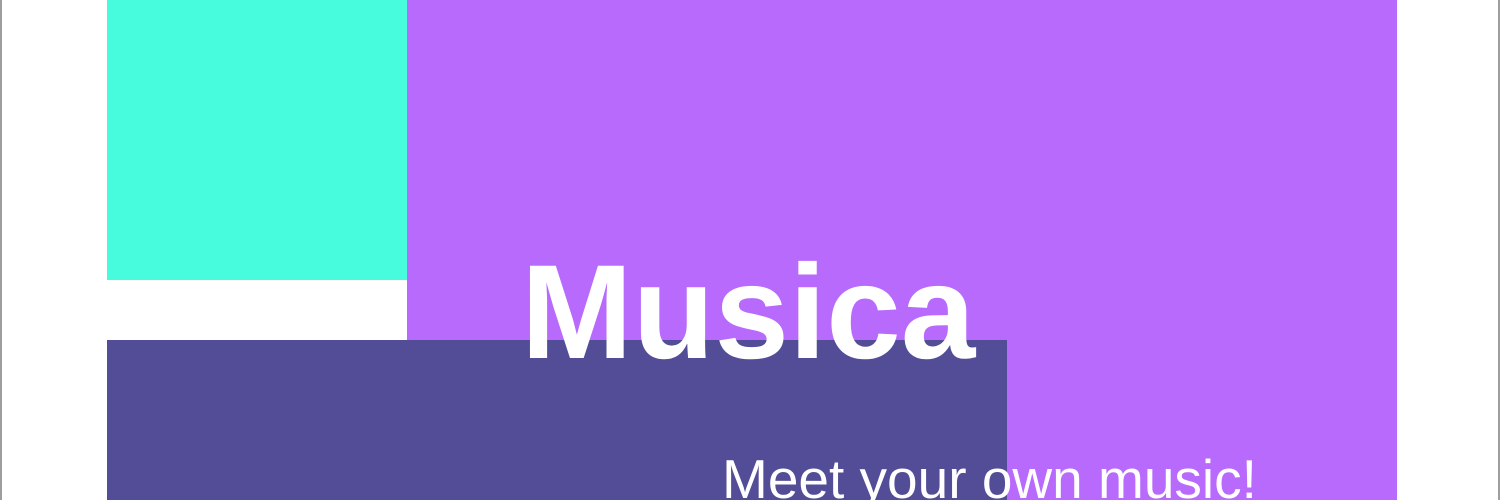 This screenshot has height=500, width=1500. Describe the element at coordinates (989, 474) in the screenshot. I see `banner-tagline: Meet your own music!` at that location.